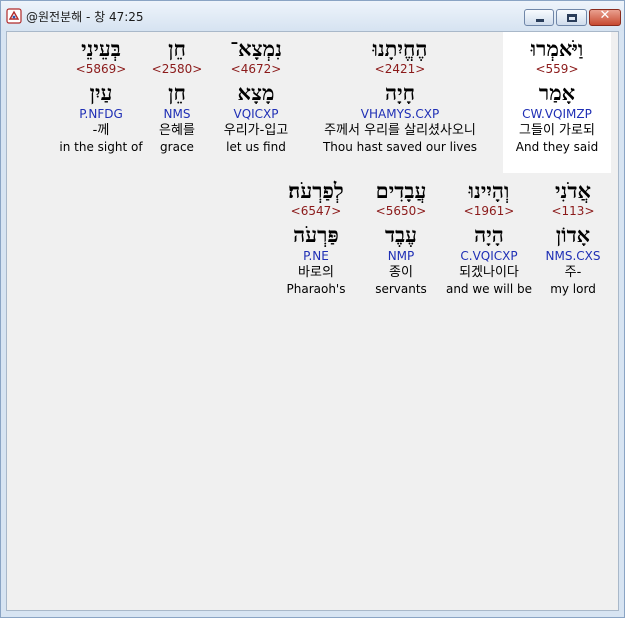  I want to click on title-bar: @원전분해 - 창 47:25 ✕, so click(312, 16).